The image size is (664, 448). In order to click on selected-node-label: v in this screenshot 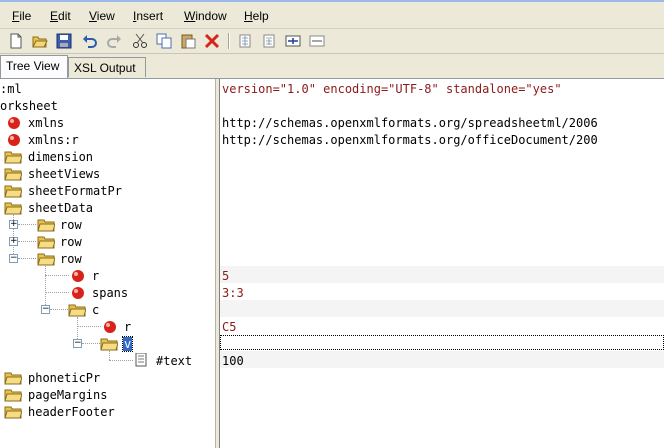, I will do `click(127, 344)`.